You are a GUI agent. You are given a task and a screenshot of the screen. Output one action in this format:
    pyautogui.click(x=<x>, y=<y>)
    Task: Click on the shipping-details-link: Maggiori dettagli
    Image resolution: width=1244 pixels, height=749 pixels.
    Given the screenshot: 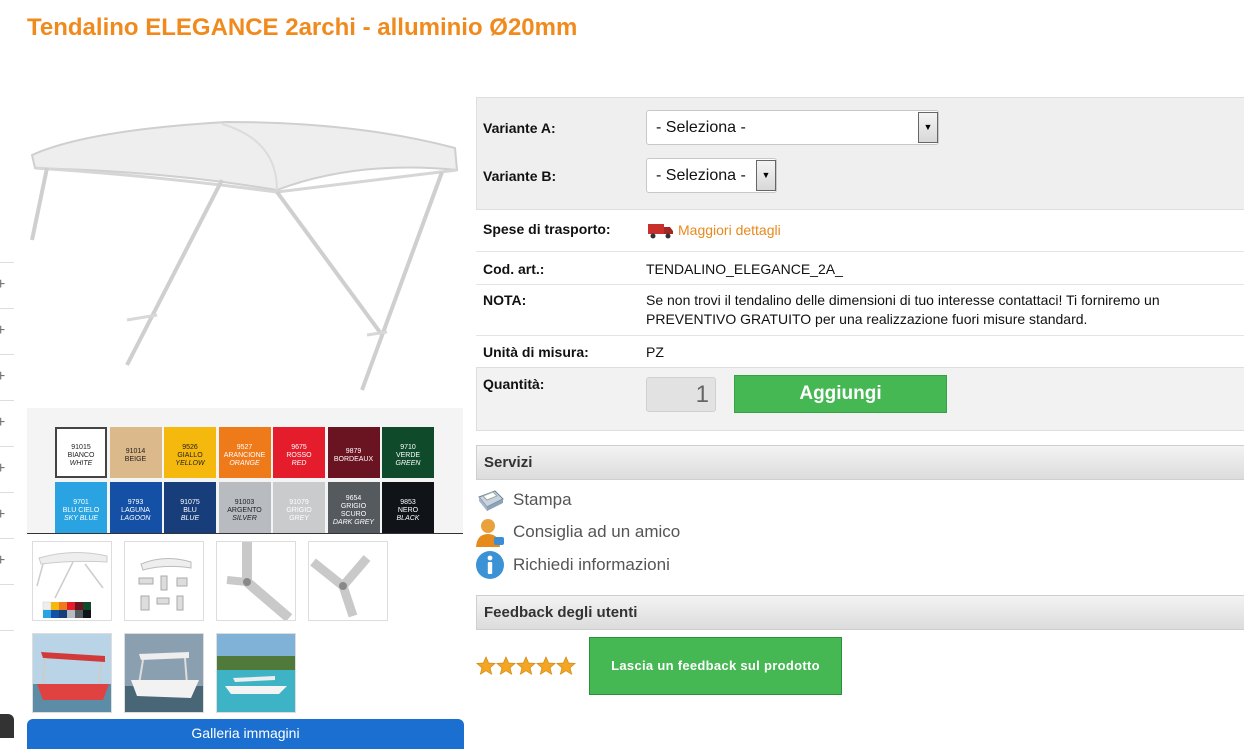 What is the action you would take?
    pyautogui.click(x=714, y=230)
    